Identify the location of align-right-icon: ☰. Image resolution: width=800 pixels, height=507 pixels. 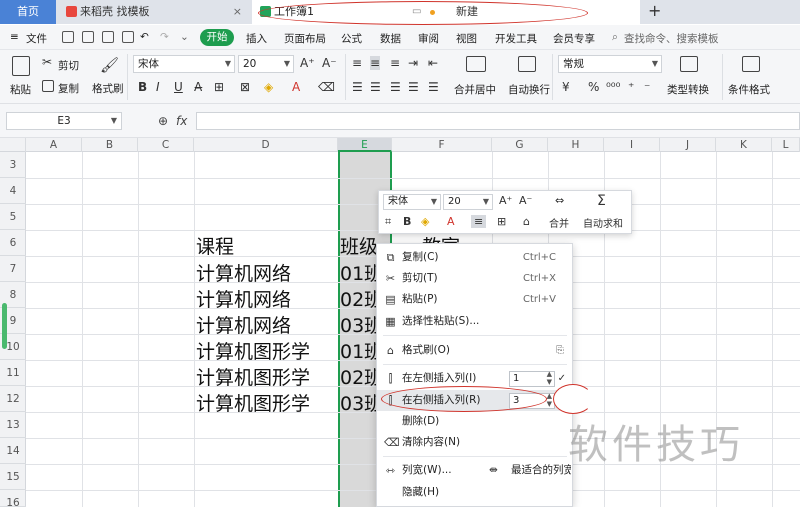
(395, 87).